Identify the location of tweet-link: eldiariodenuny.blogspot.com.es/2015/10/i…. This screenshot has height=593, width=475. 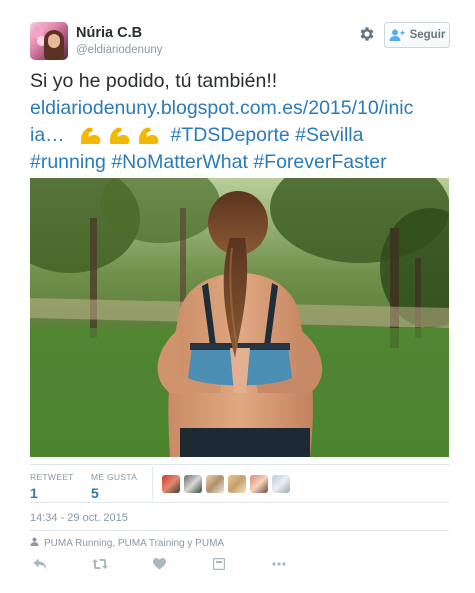
(221, 108).